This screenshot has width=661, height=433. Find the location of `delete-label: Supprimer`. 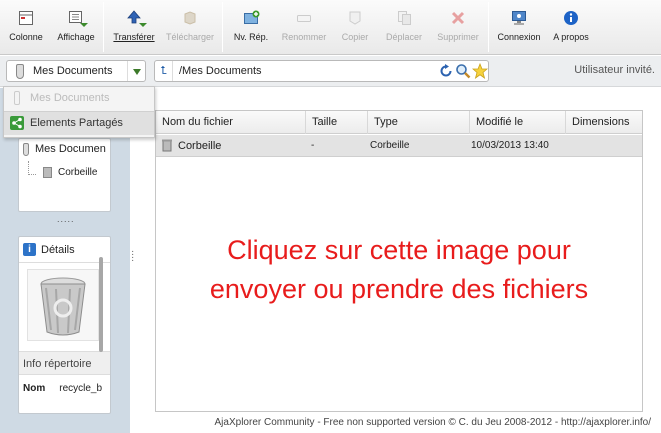

delete-label: Supprimer is located at coordinates (458, 37).